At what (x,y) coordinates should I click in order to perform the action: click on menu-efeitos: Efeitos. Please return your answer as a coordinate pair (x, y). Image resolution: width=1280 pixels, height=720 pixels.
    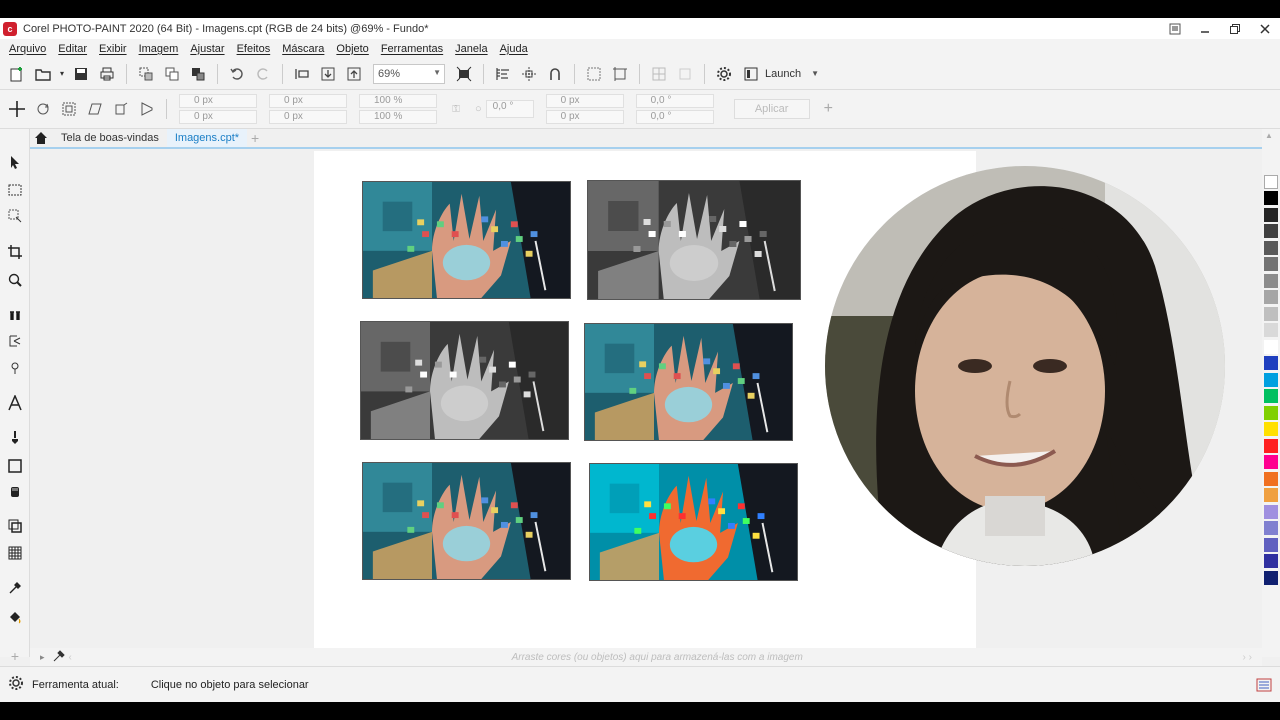
    Looking at the image, I should click on (254, 49).